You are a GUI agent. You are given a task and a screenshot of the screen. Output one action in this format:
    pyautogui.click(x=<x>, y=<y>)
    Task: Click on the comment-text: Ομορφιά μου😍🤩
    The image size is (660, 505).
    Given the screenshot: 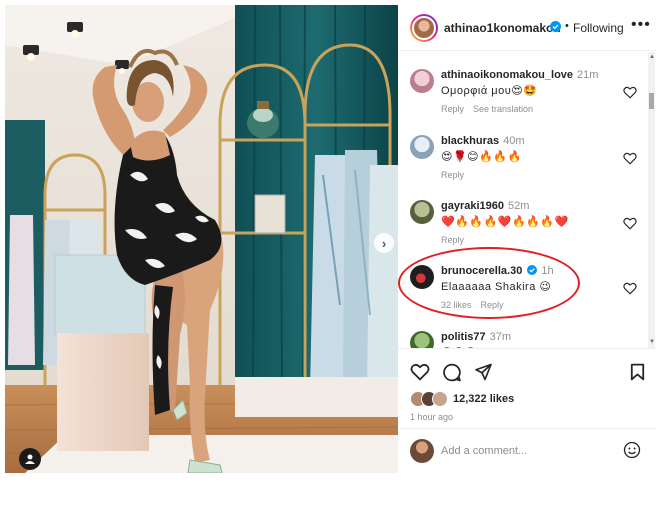 What is the action you would take?
    pyautogui.click(x=489, y=91)
    